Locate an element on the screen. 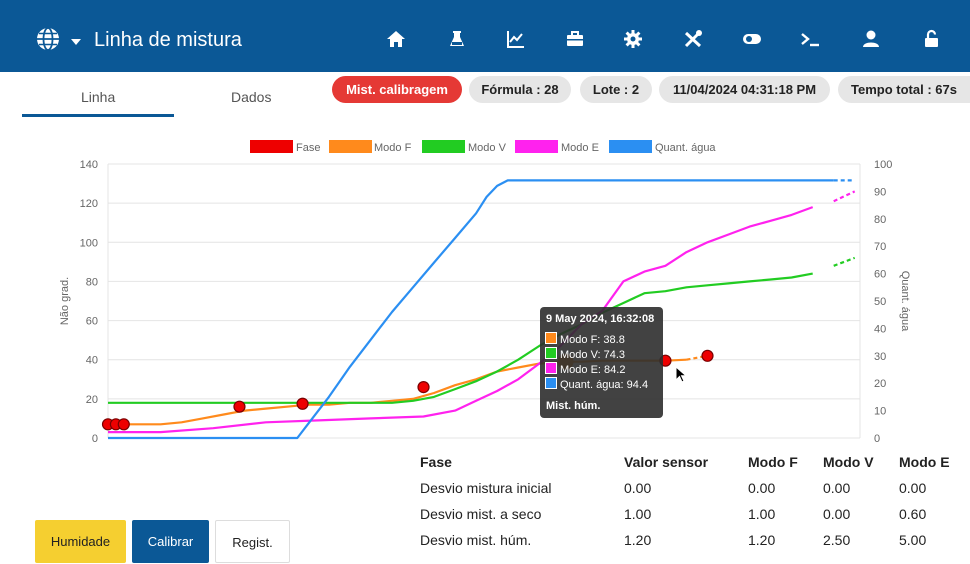  y-tick-label: 140 is located at coordinates (89, 165).